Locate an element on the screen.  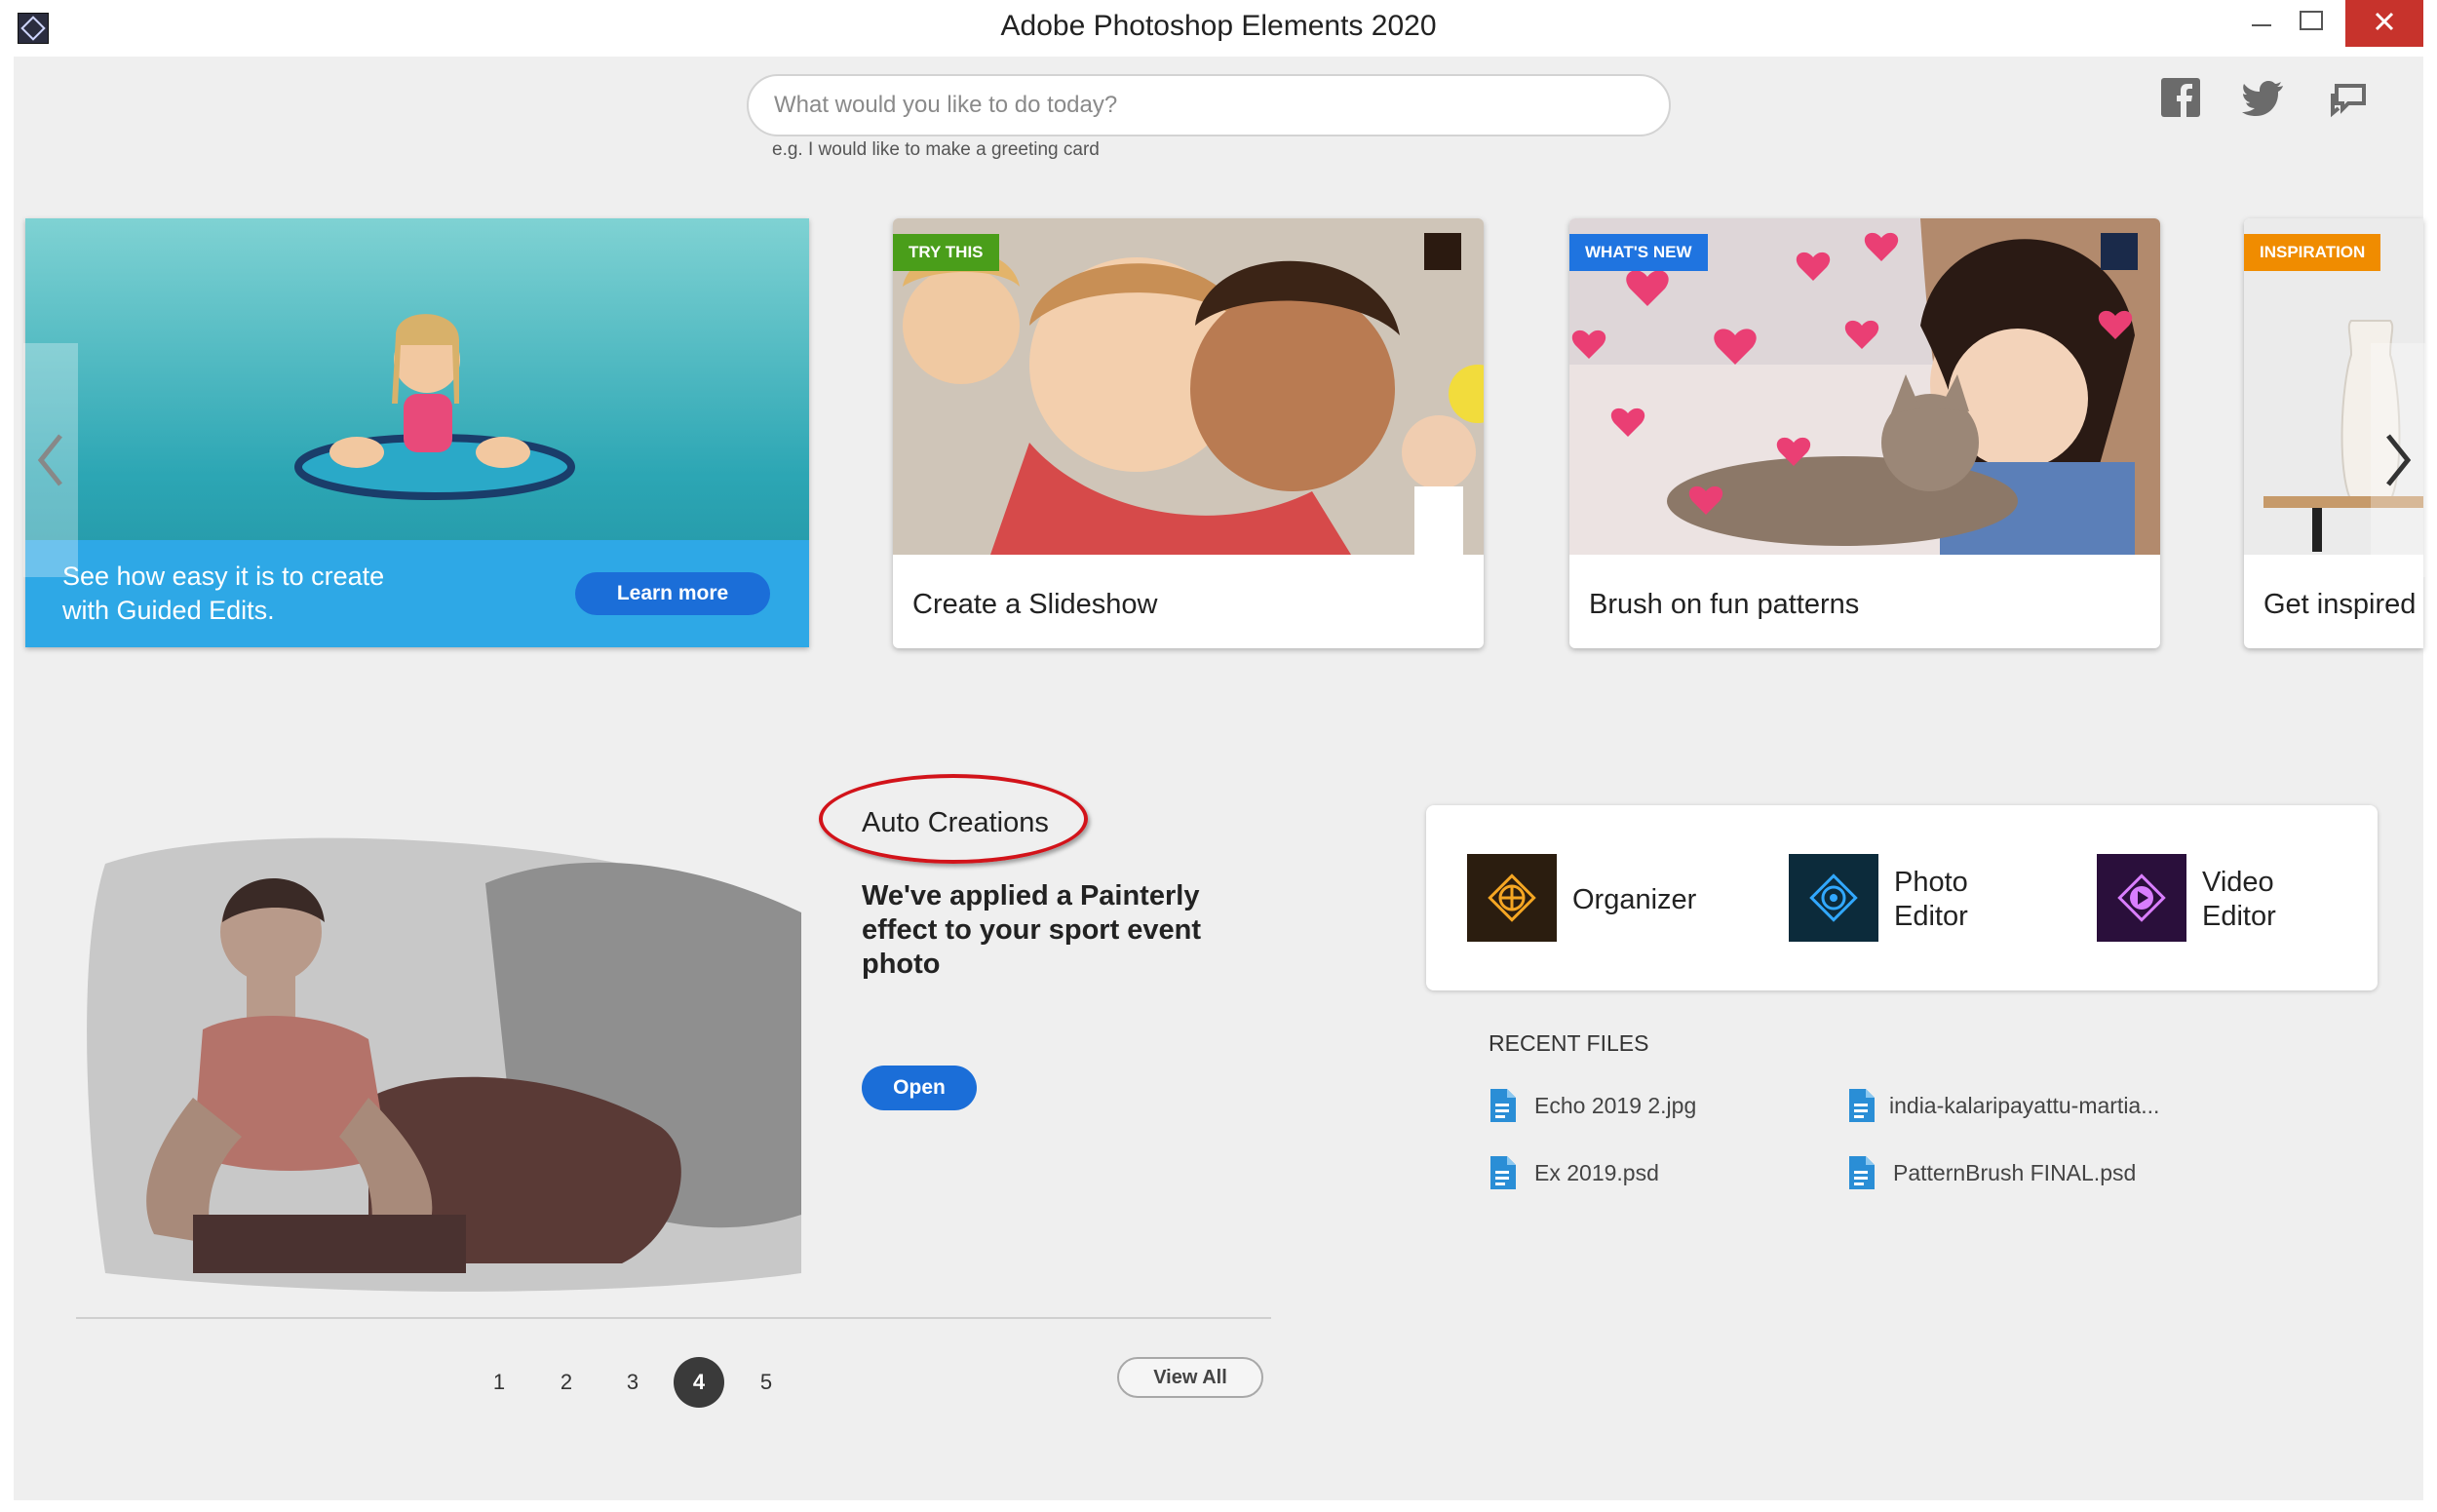
close-icon is located at coordinates (2385, 21).